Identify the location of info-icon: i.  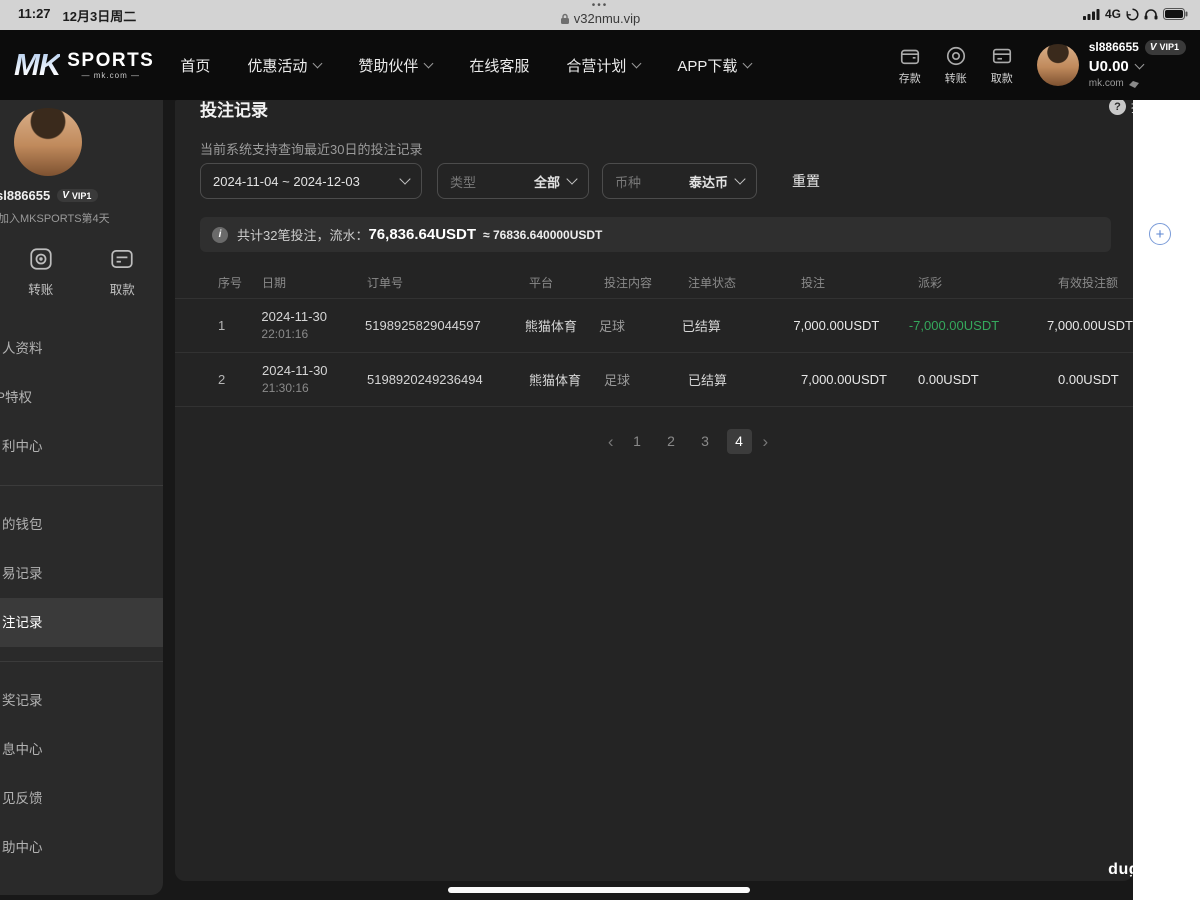
(220, 234).